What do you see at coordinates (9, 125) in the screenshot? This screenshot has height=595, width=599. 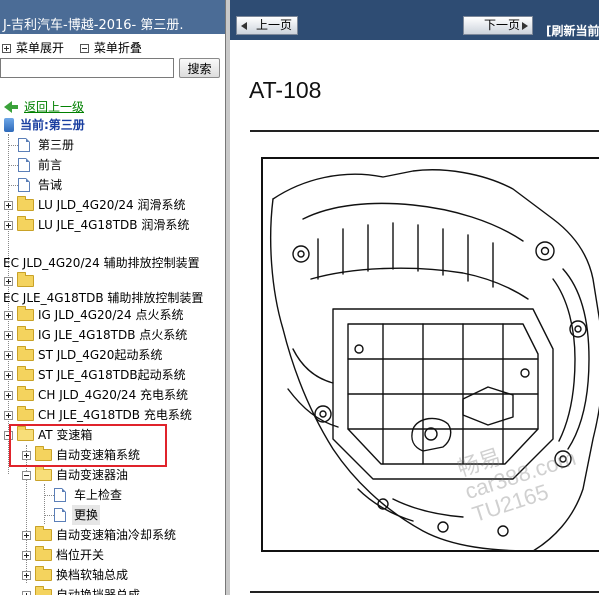 I see `book-icon` at bounding box center [9, 125].